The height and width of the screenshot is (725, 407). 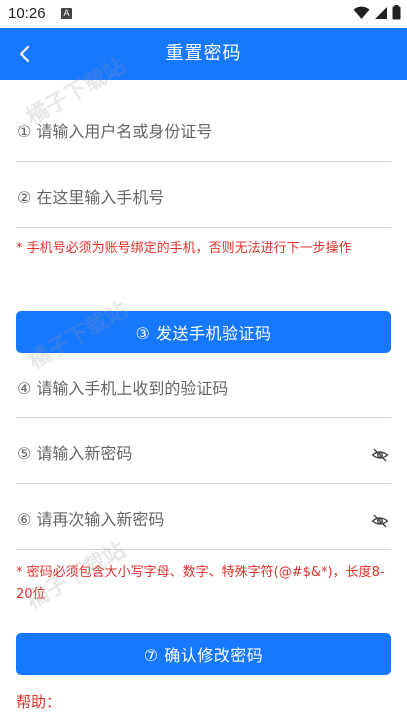 What do you see at coordinates (396, 12) in the screenshot?
I see `battery-icon` at bounding box center [396, 12].